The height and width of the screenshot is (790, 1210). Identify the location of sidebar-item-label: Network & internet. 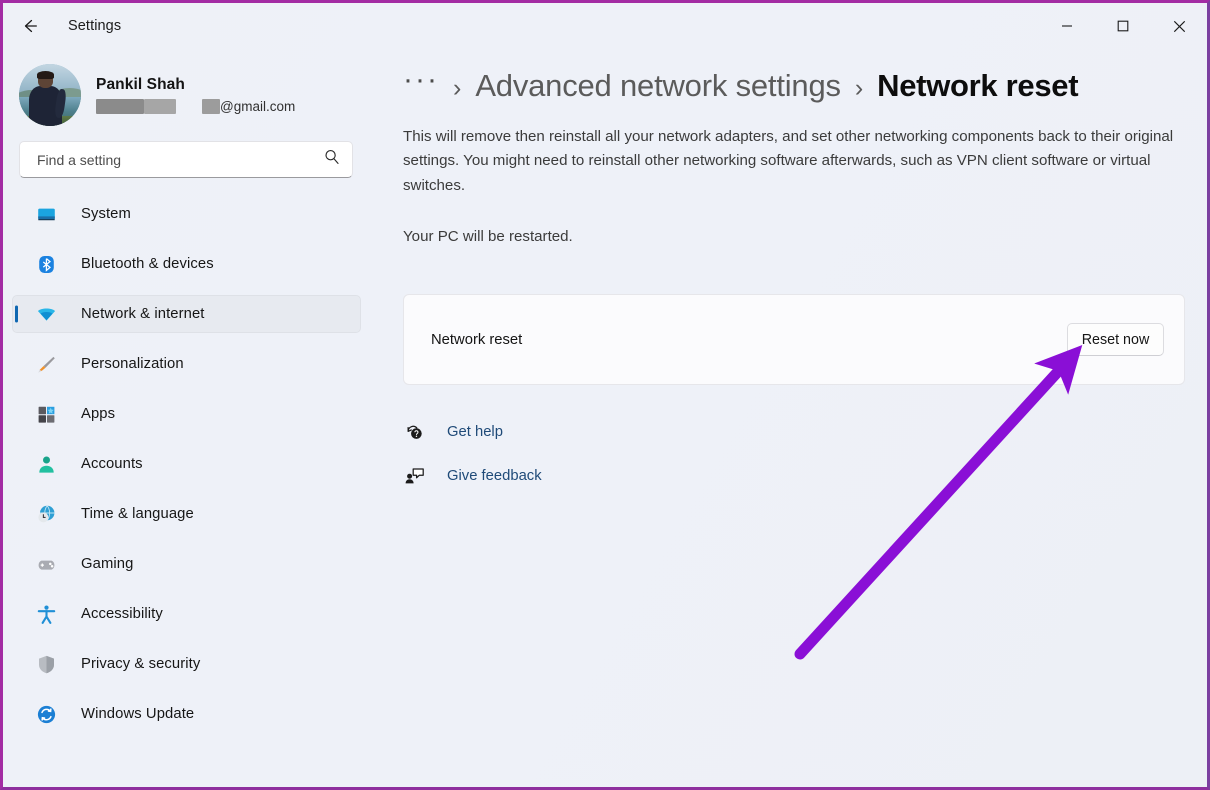
(143, 314).